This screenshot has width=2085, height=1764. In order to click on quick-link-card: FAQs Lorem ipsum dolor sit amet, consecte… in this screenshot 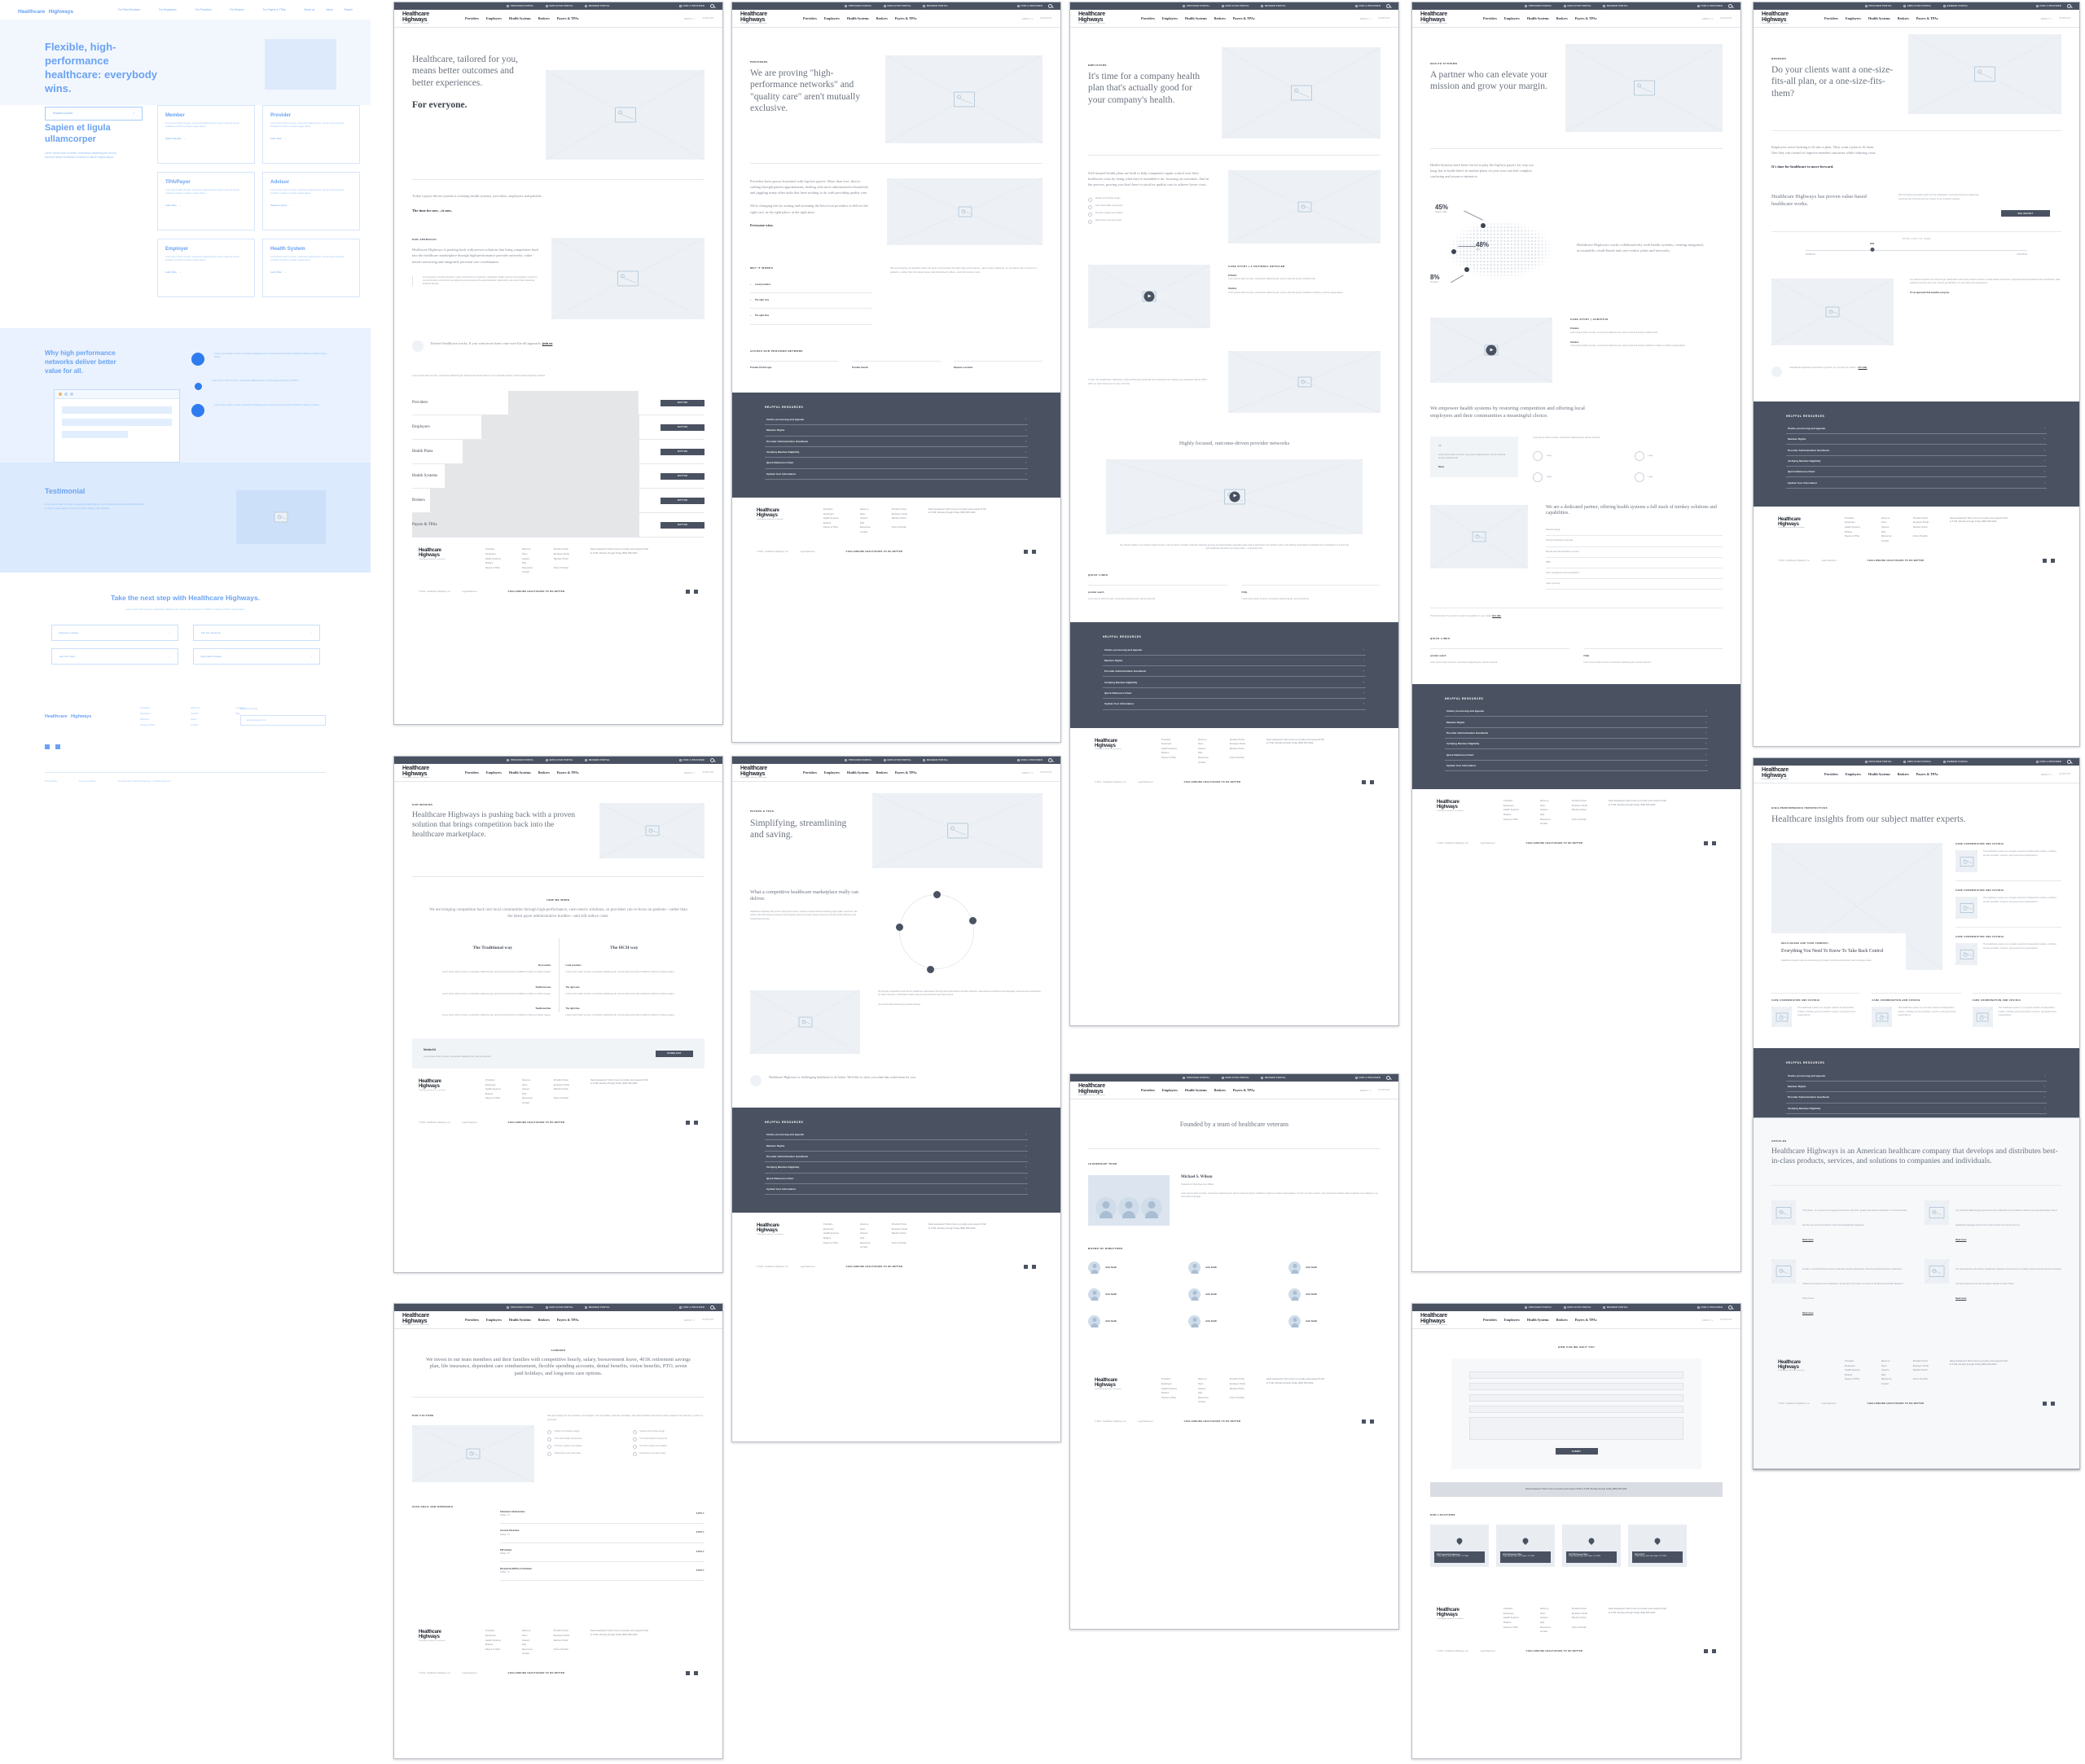, I will do `click(1310, 592)`.